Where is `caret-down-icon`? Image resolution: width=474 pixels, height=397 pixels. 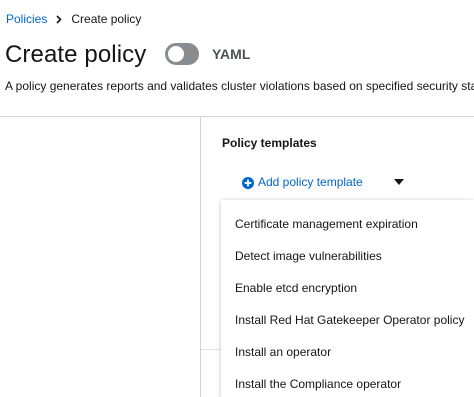 caret-down-icon is located at coordinates (399, 182).